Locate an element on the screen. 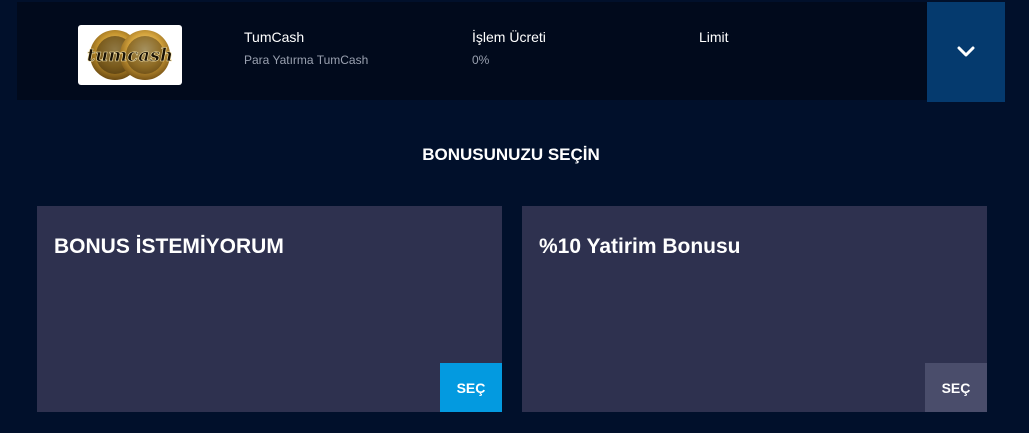  tumcash-logo: tumcash is located at coordinates (130, 55).